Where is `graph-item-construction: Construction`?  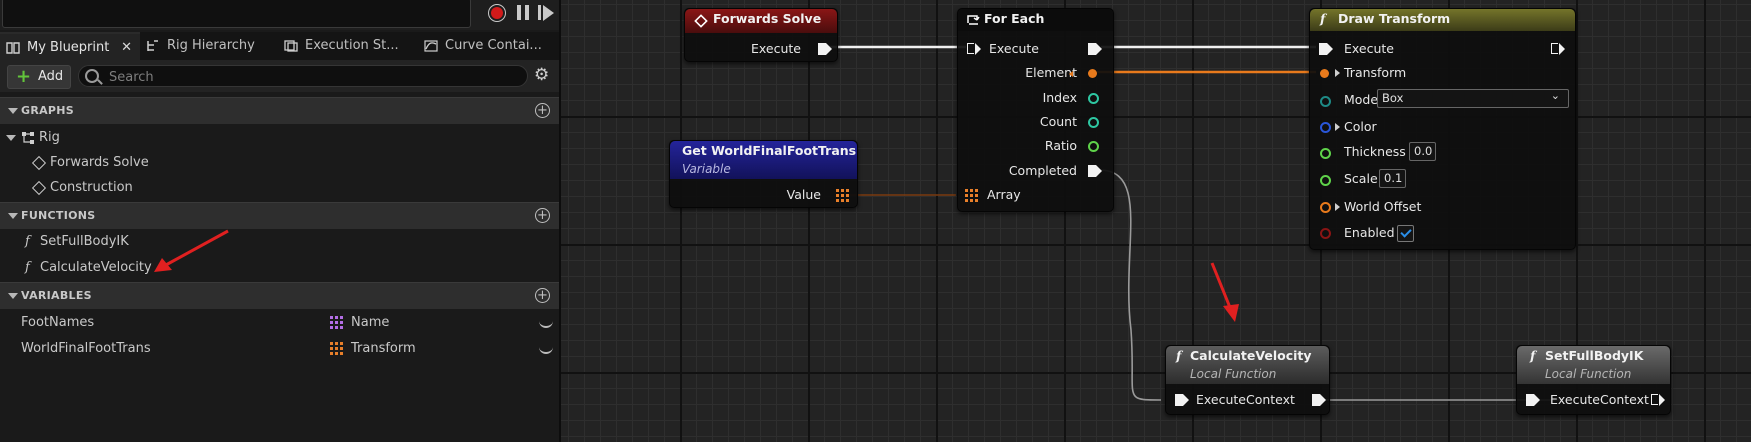 graph-item-construction: Construction is located at coordinates (279, 188).